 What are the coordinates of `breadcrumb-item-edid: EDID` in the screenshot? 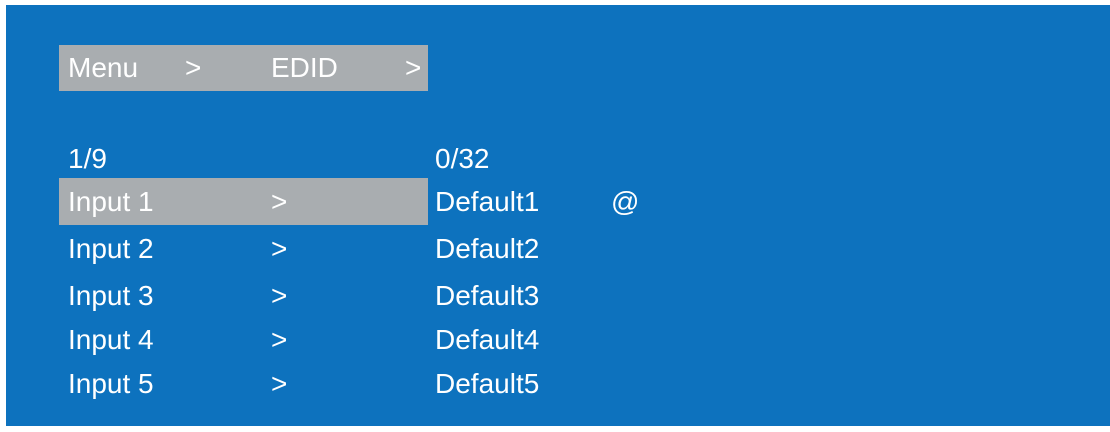 It's located at (304, 68).